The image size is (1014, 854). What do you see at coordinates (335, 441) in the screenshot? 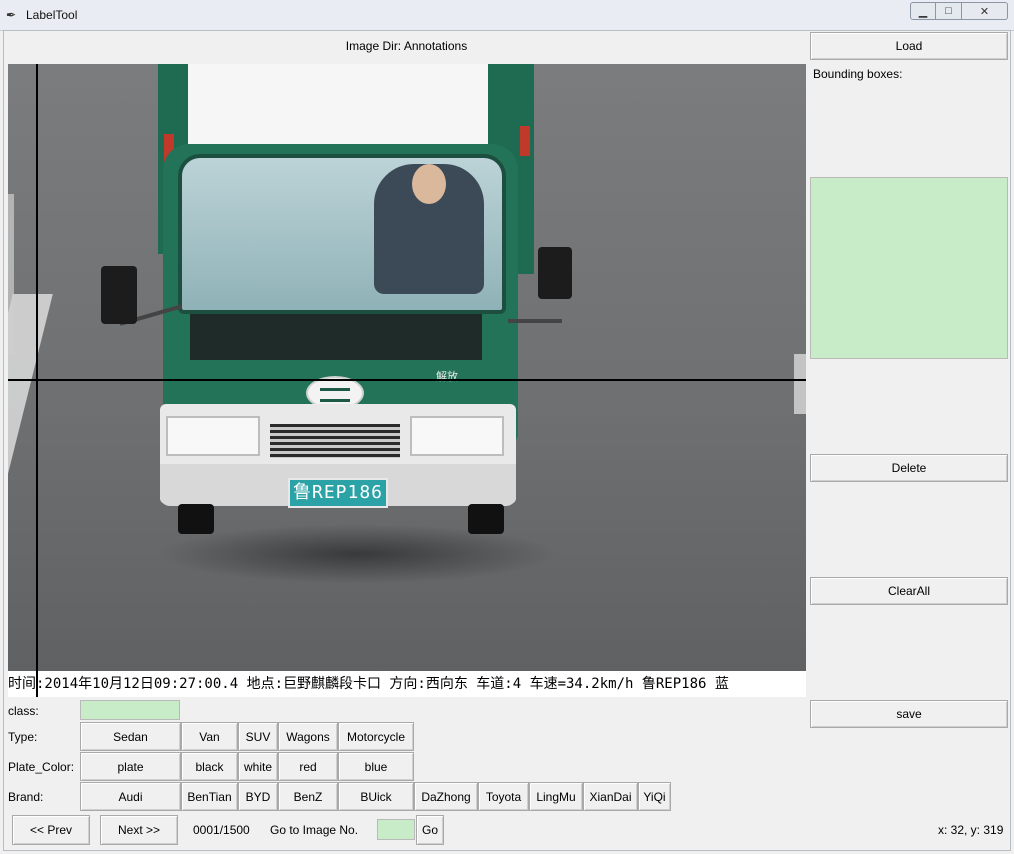
I see `truck-grille` at bounding box center [335, 441].